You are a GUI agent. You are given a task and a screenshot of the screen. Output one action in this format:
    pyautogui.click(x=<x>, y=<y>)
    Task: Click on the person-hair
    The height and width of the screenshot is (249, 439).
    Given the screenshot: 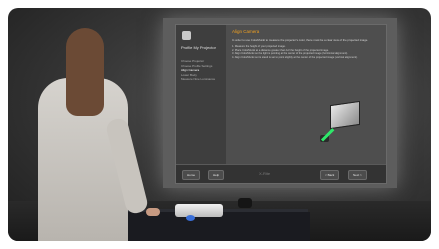 What is the action you would take?
    pyautogui.click(x=85, y=72)
    